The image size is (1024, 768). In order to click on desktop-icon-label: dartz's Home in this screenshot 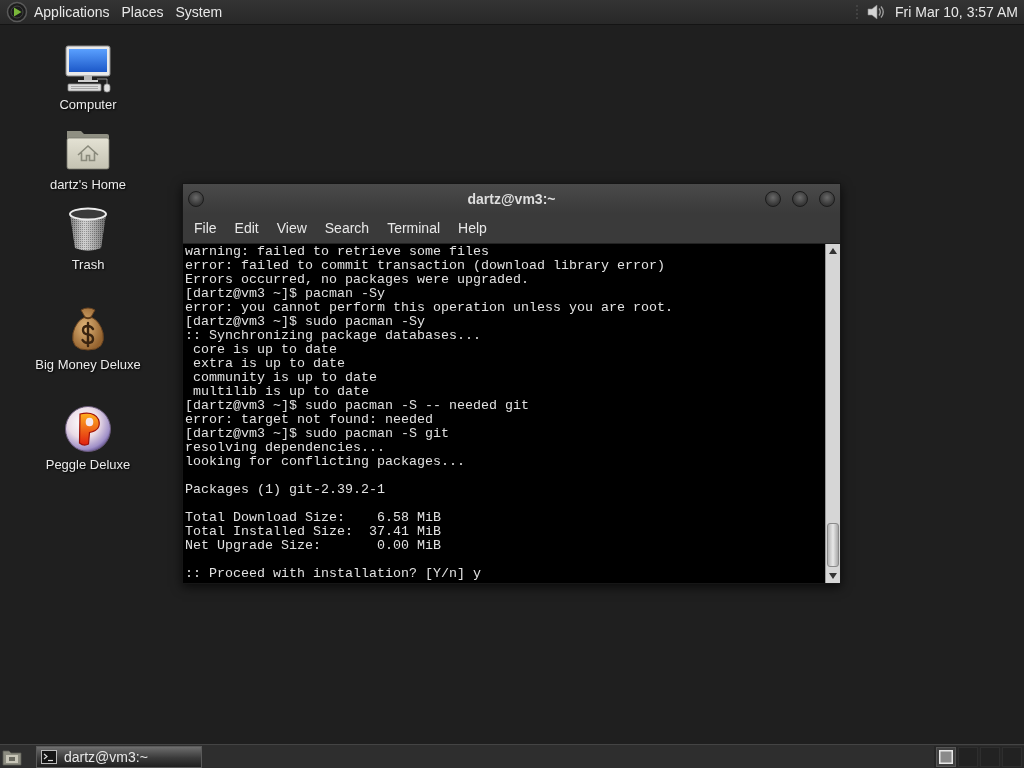, I will do `click(88, 185)`.